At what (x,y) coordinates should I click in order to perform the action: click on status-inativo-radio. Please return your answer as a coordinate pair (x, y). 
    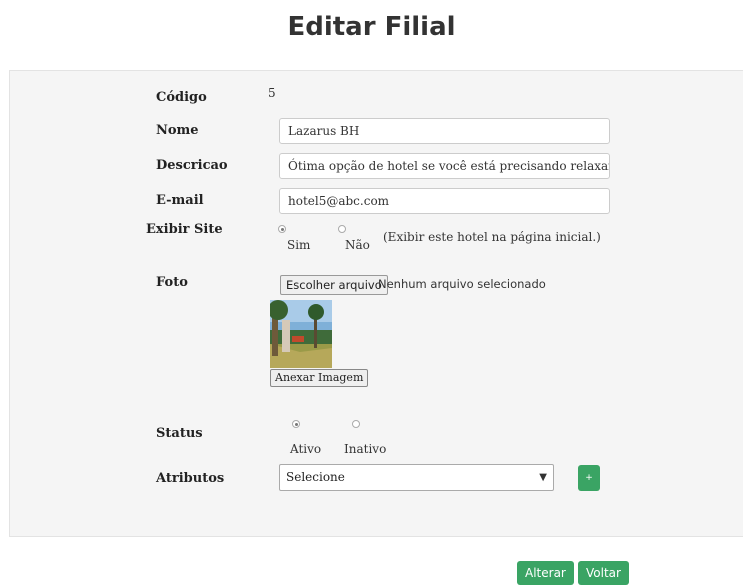
    Looking at the image, I should click on (356, 424).